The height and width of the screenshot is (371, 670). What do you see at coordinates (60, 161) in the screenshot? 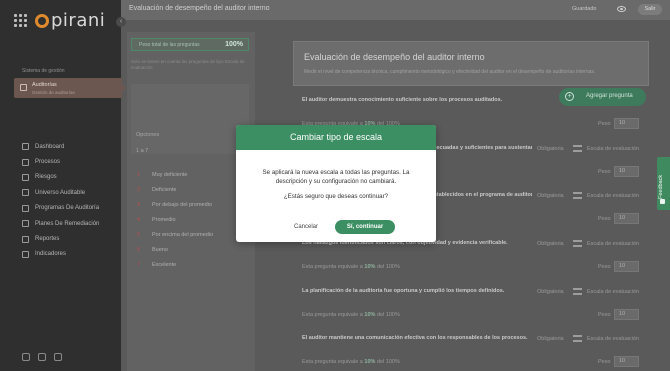
I see `sidebar-item-procesos: Procesos` at bounding box center [60, 161].